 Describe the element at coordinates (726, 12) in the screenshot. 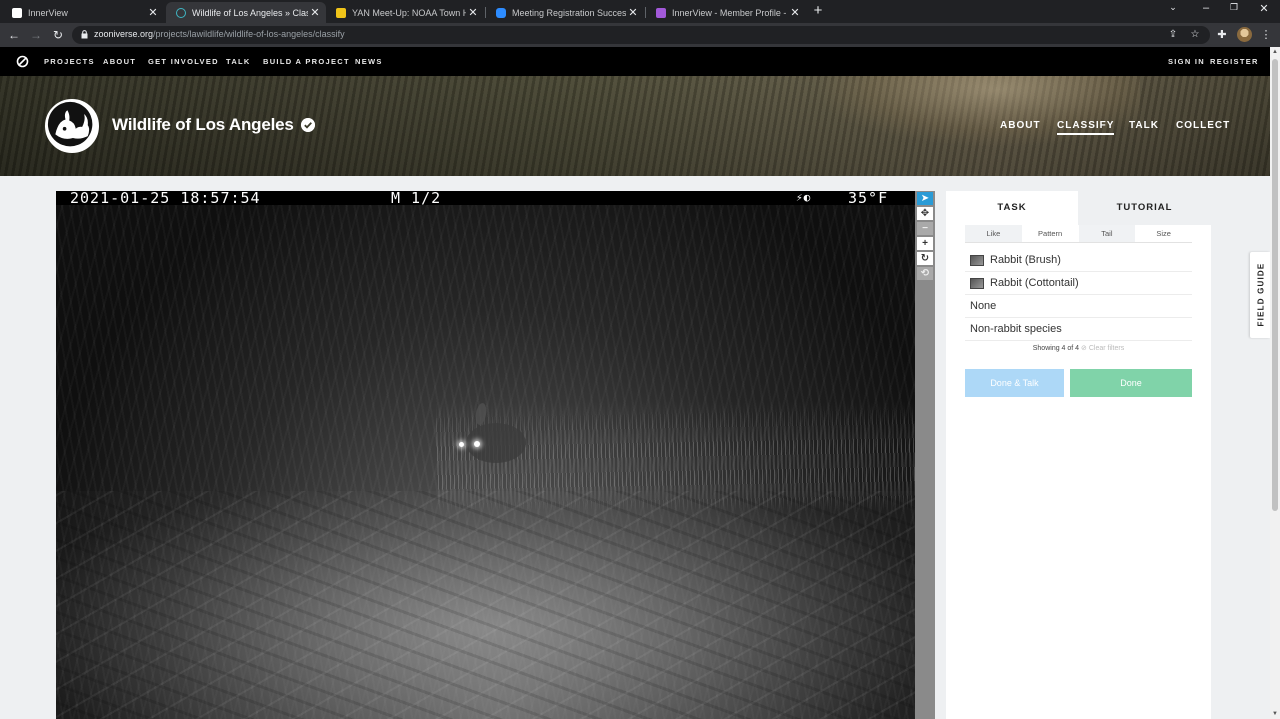

I see `browser-tab-innerview-profile: InnerView - Member Profile - Ca ✕` at that location.